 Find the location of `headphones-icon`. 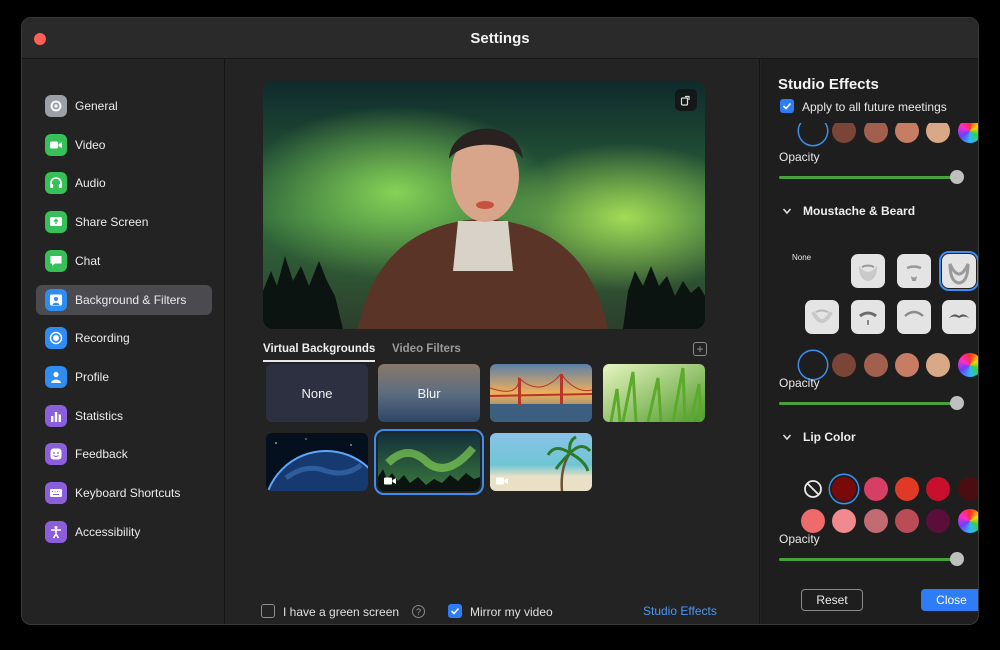

headphones-icon is located at coordinates (56, 183).